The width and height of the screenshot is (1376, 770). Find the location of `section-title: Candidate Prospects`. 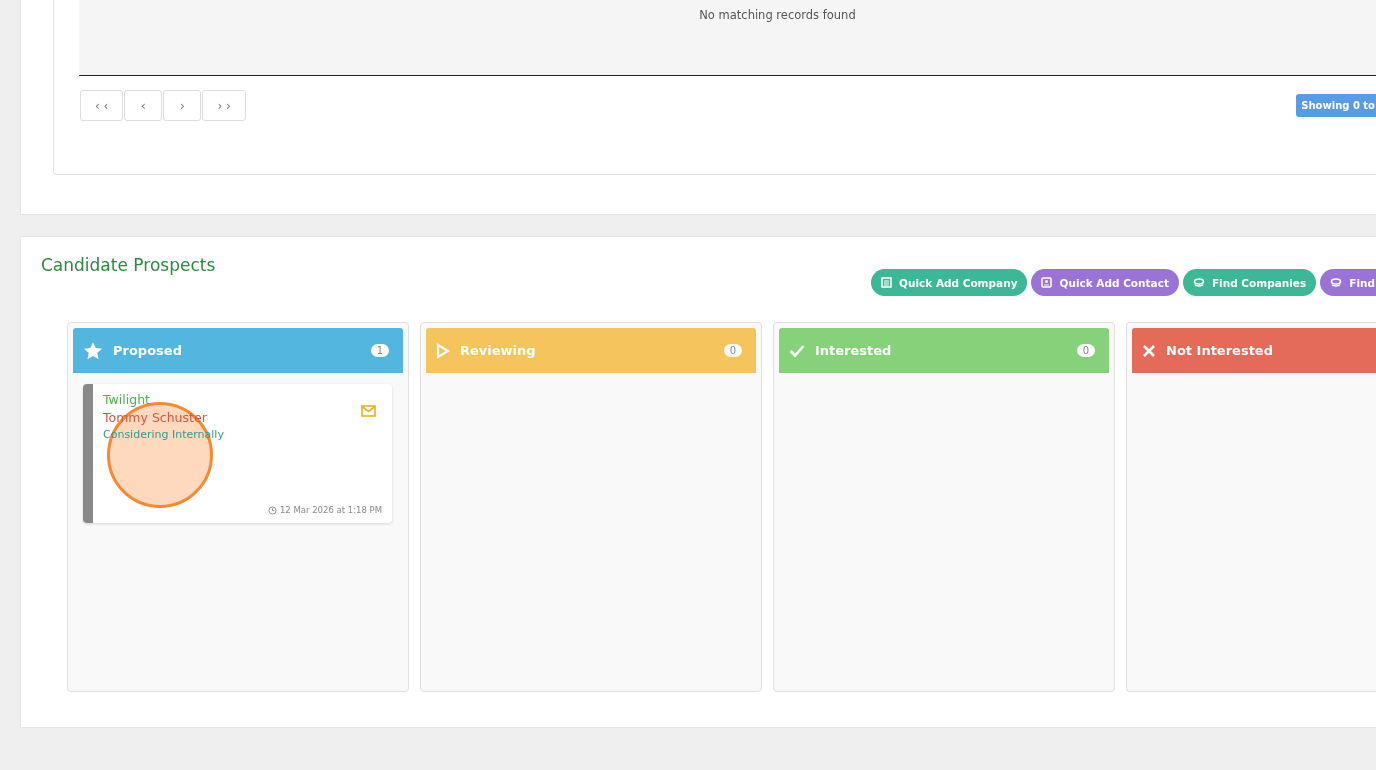

section-title: Candidate Prospects is located at coordinates (128, 265).